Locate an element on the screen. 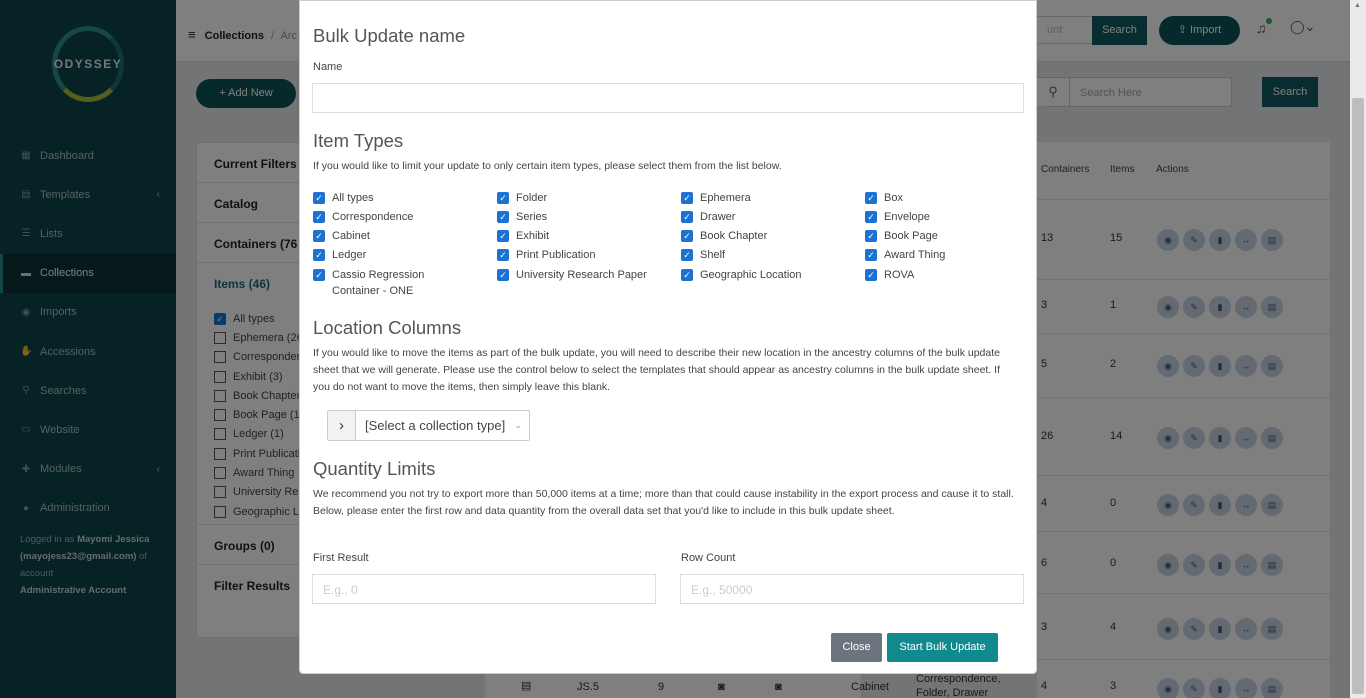  bulk-update-name-heading: Bulk Update name is located at coordinates (389, 35).